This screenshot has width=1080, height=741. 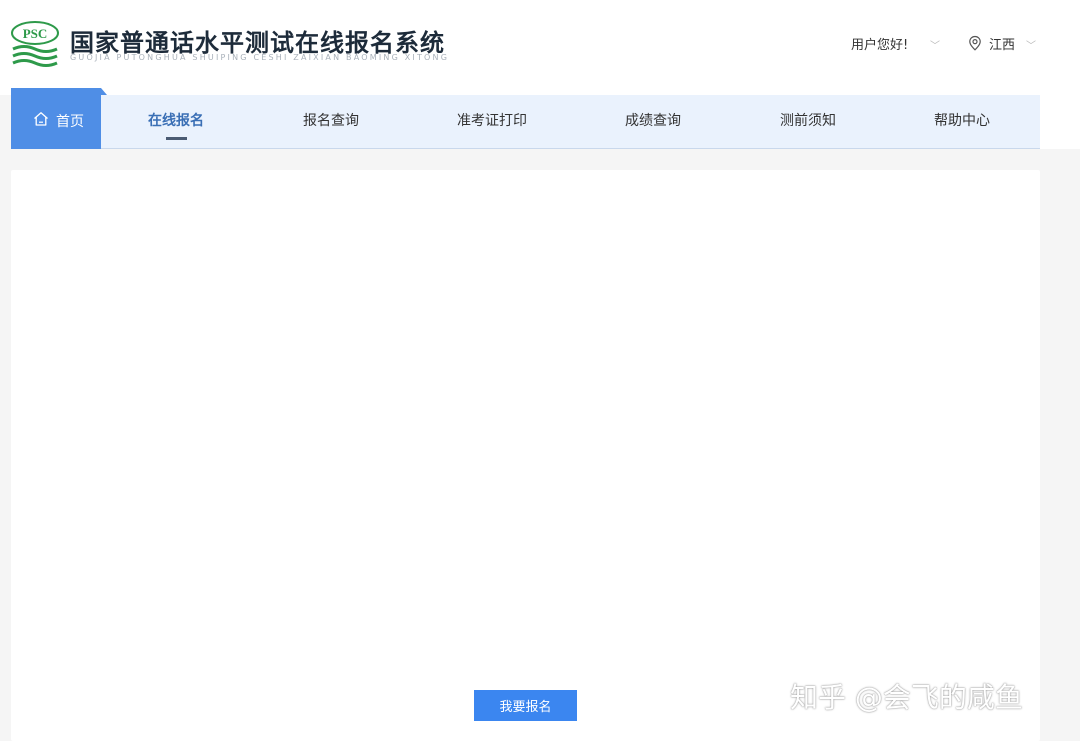 I want to click on home-tab-corner, so click(x=104, y=91).